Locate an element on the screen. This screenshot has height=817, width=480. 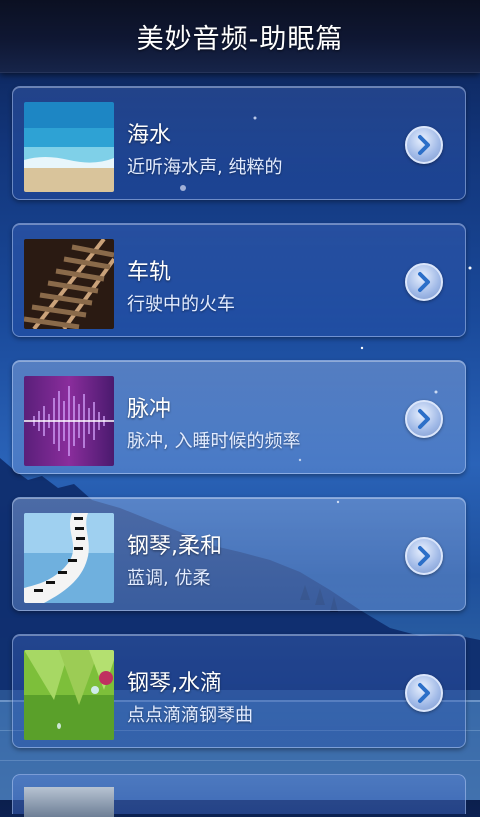
item-title: 钢琴,水滴 is located at coordinates (174, 683).